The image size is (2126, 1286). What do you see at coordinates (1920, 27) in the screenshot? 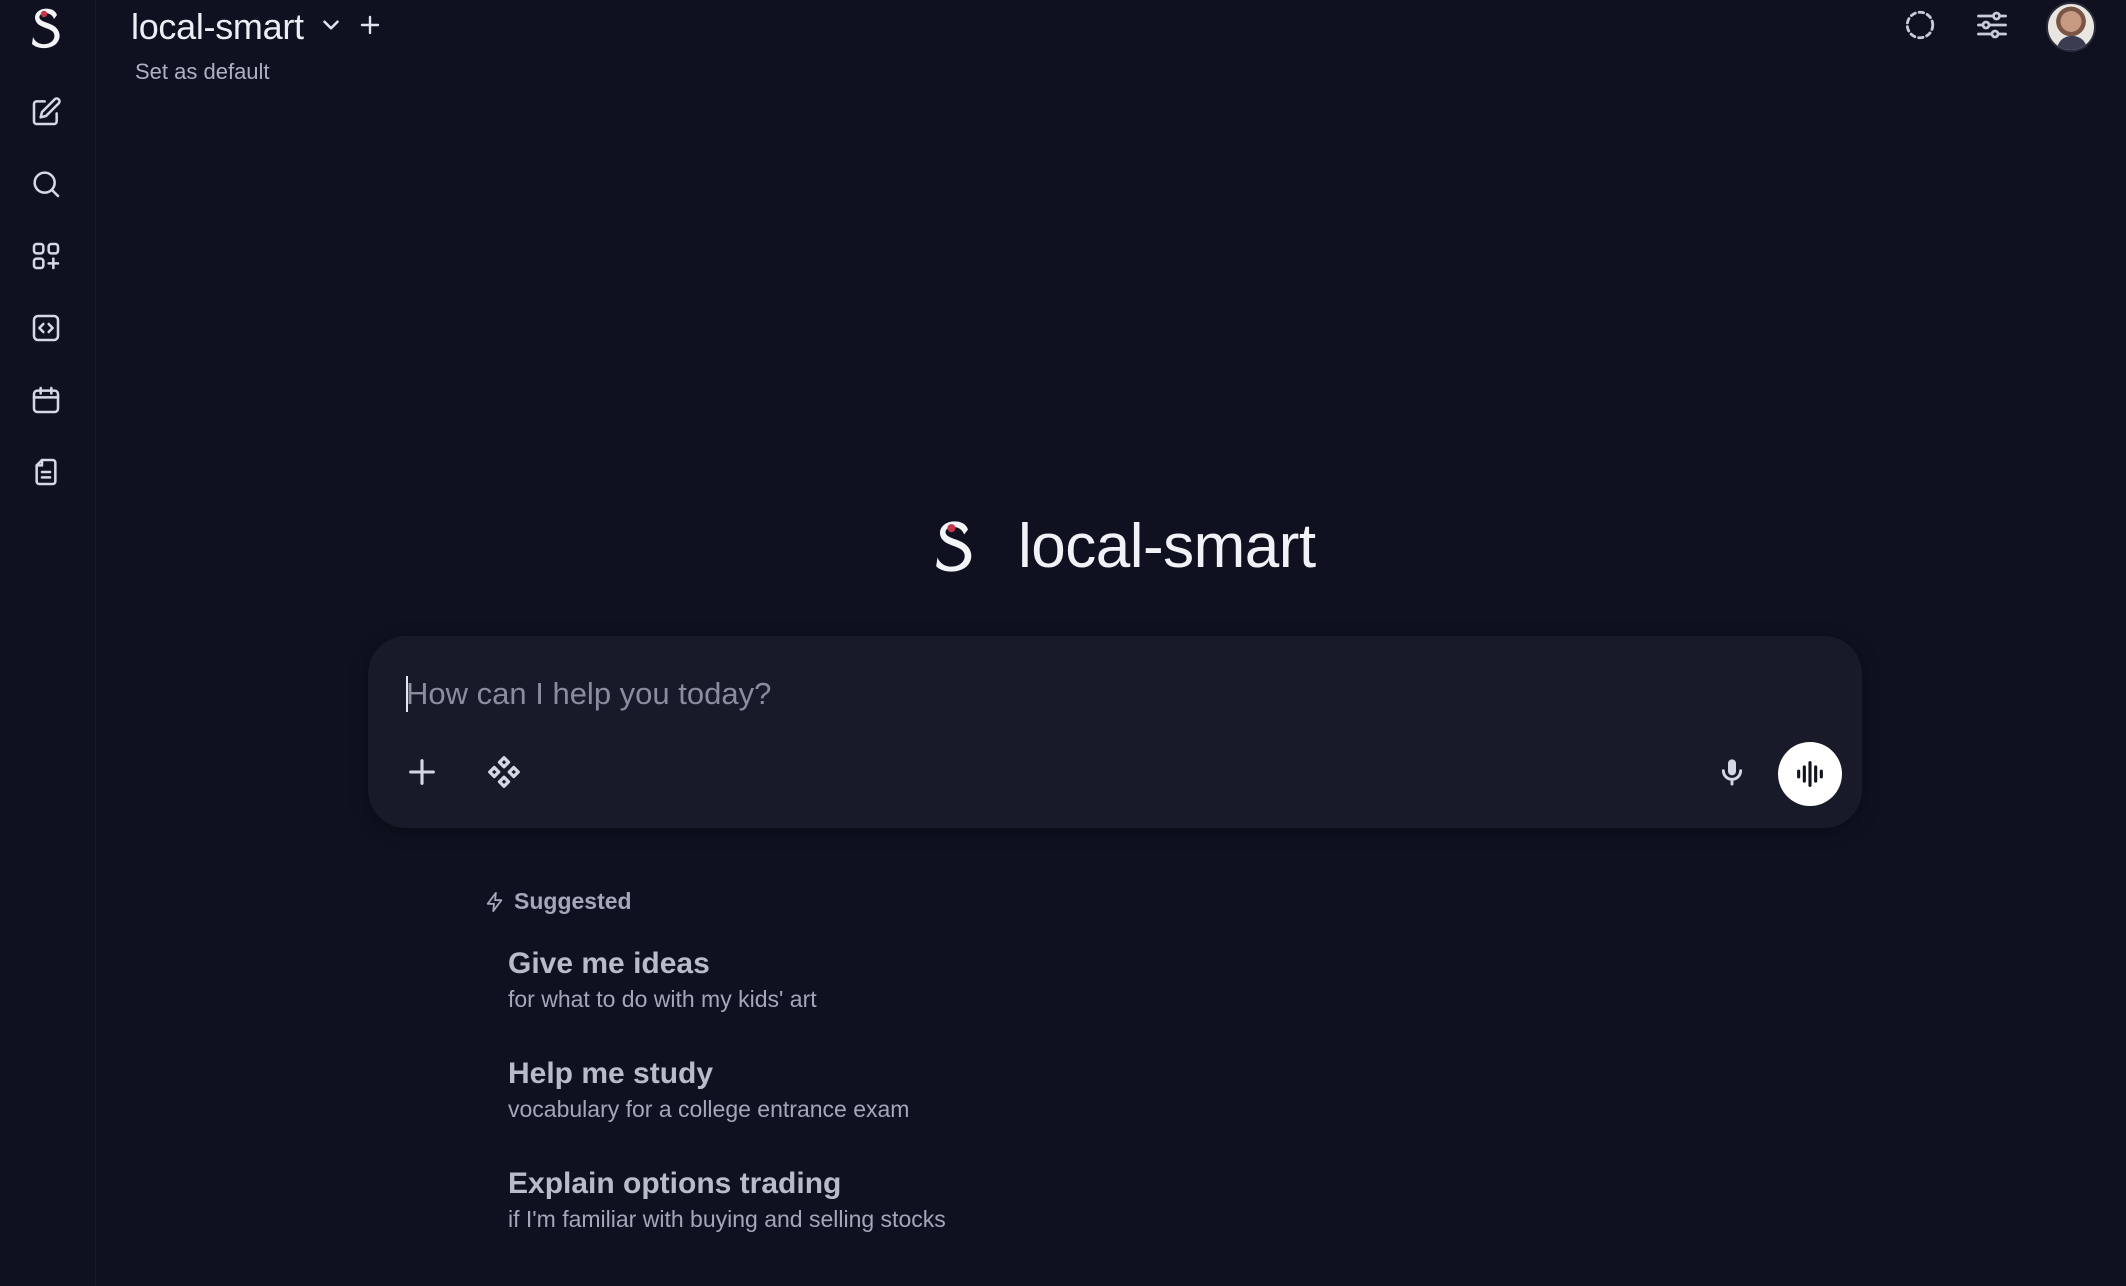
I see `temporary-chat-icon` at bounding box center [1920, 27].